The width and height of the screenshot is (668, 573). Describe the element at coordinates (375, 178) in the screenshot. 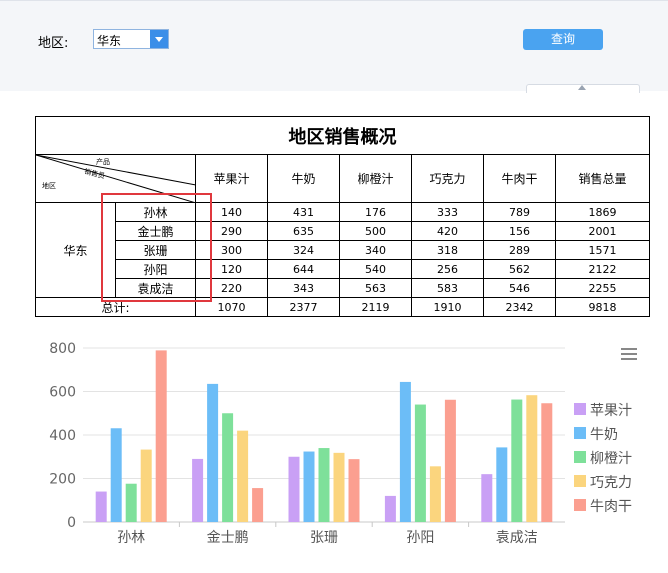

I see `header-orange-juice: 柳橙汁` at that location.